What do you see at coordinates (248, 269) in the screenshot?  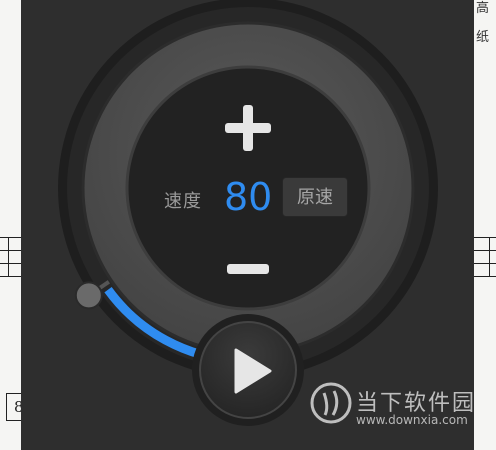 I see `minus-icon` at bounding box center [248, 269].